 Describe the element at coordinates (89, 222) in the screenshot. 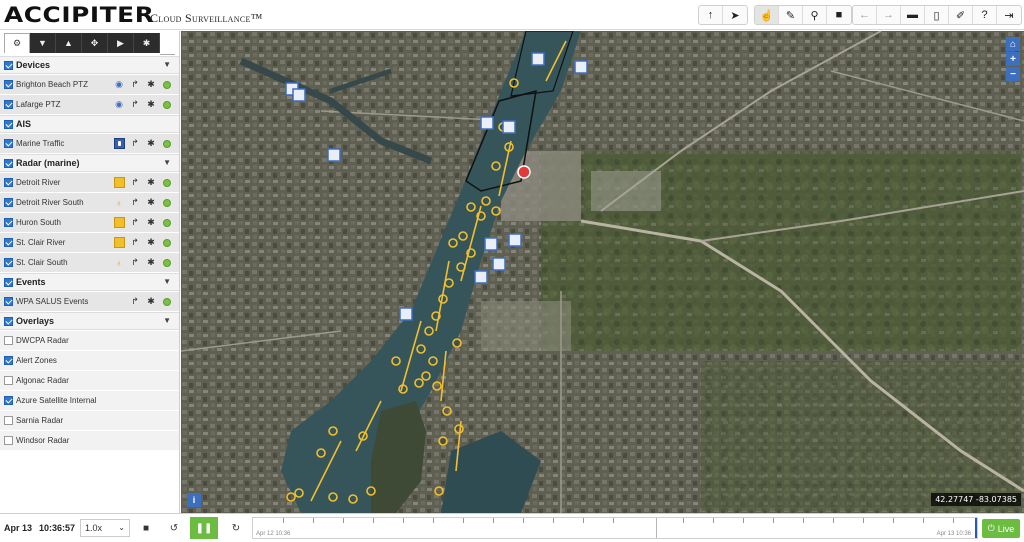

I see `radar-row: Huron South ↱ ✱` at that location.